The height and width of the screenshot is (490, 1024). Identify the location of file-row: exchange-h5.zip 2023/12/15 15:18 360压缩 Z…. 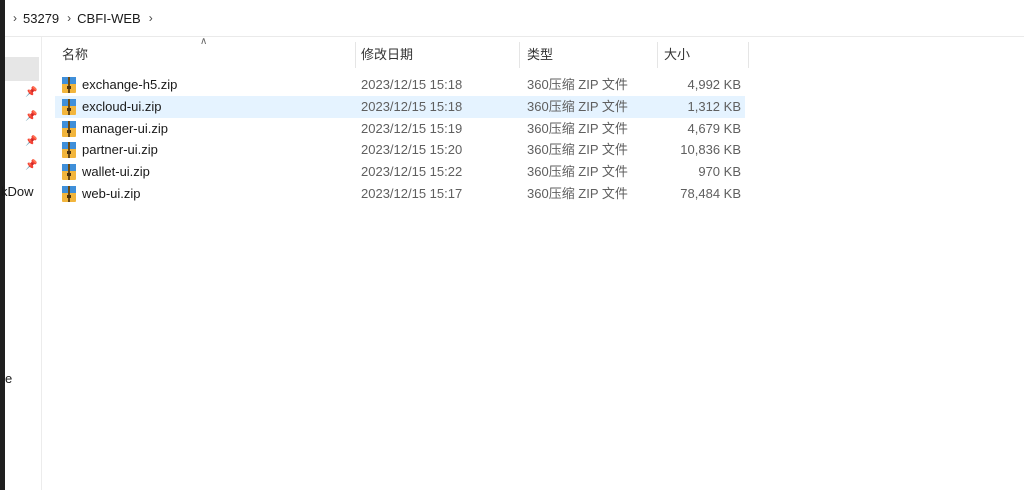
(400, 85).